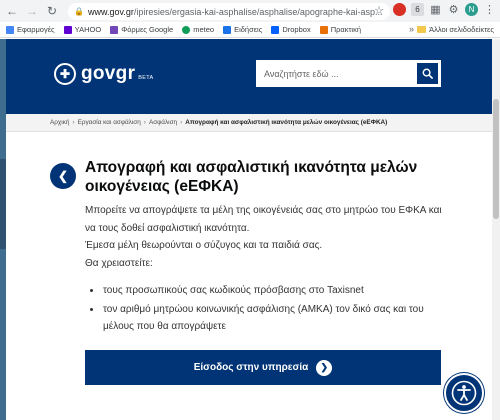  I want to click on bookmark-praktiki: Πρακτική, so click(340, 29).